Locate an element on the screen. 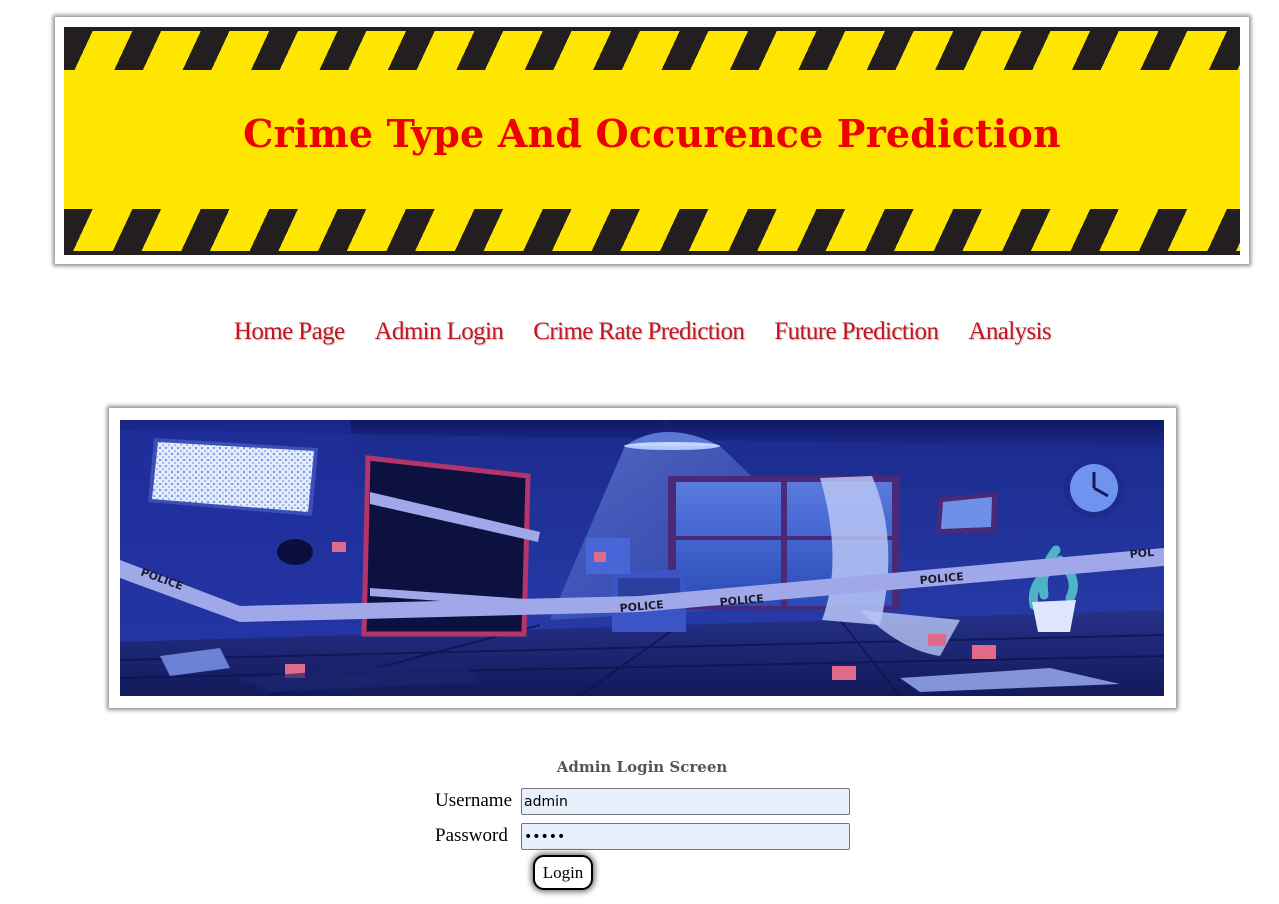  login-heading: Admin Login Screen is located at coordinates (642, 767).